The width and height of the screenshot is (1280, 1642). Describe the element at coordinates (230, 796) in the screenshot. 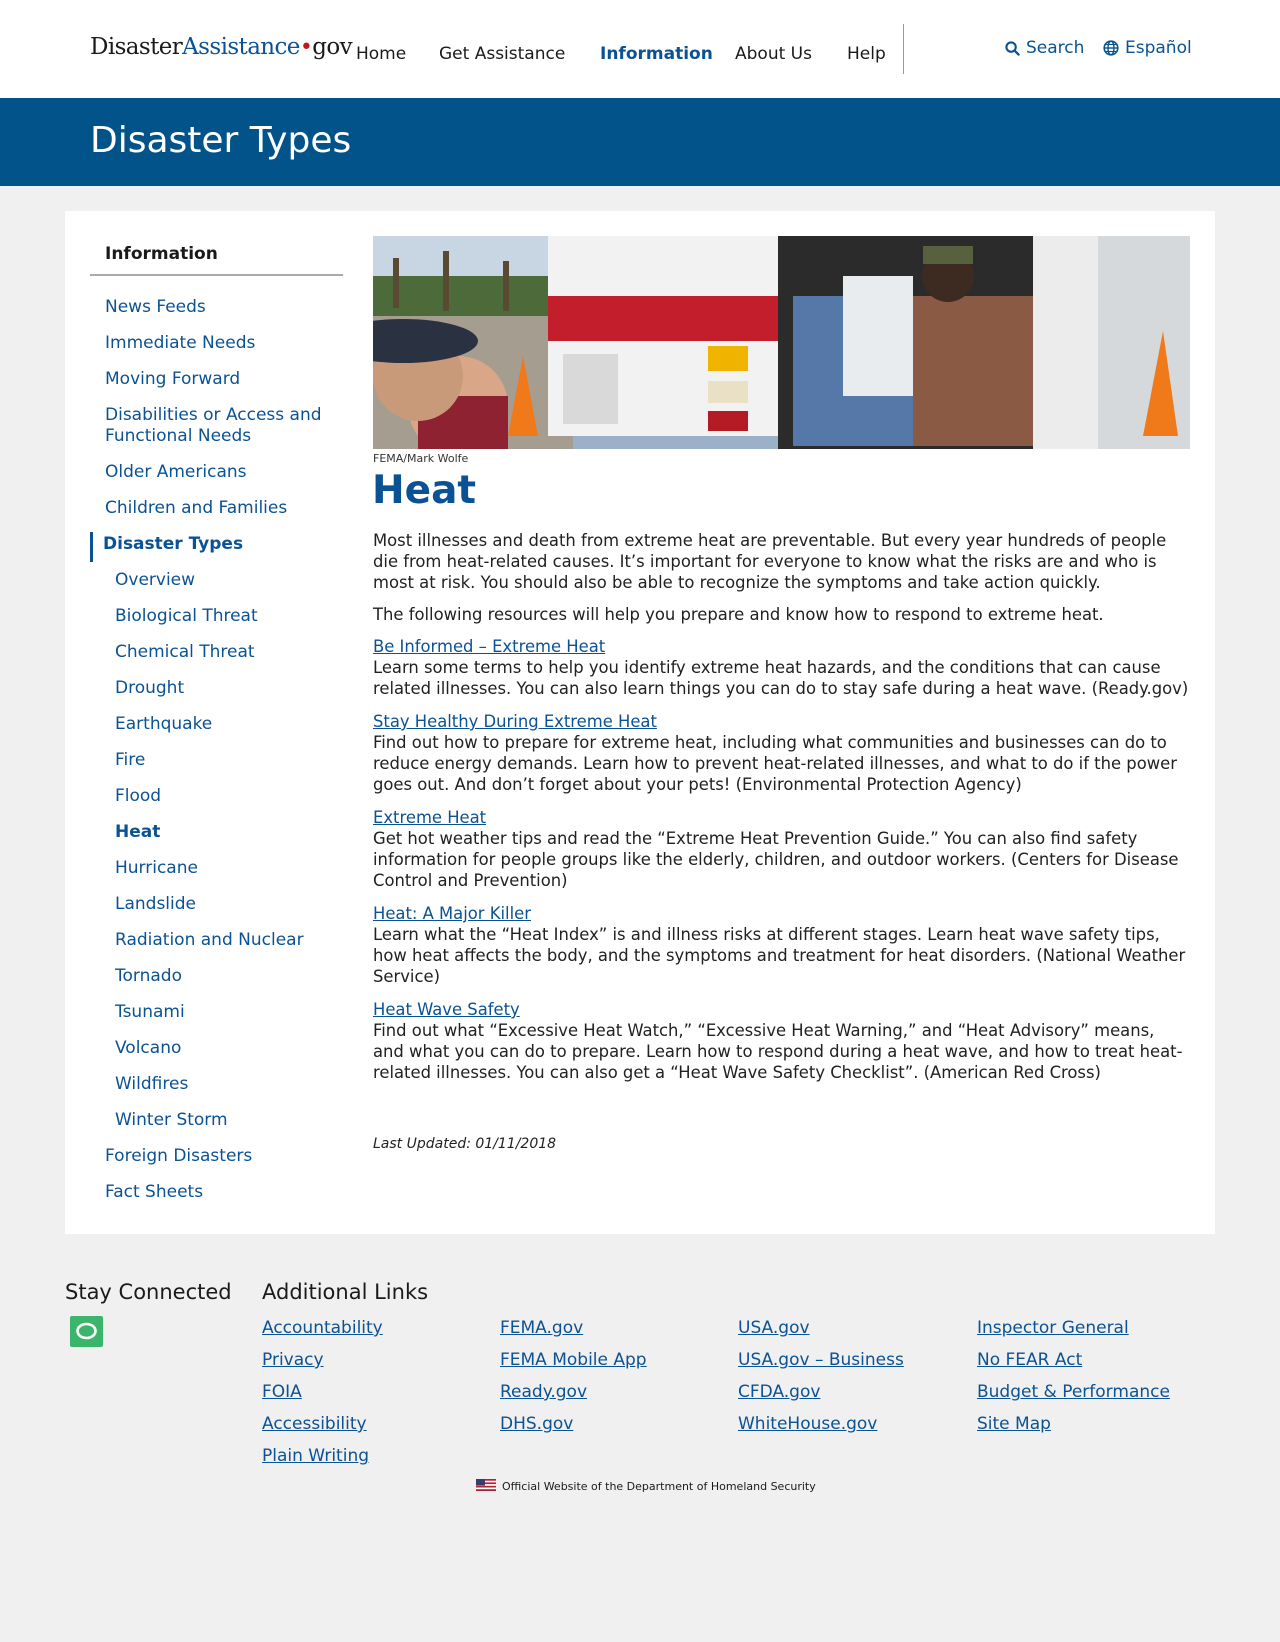

I see `sidebar-sub-flood: Flood` at that location.